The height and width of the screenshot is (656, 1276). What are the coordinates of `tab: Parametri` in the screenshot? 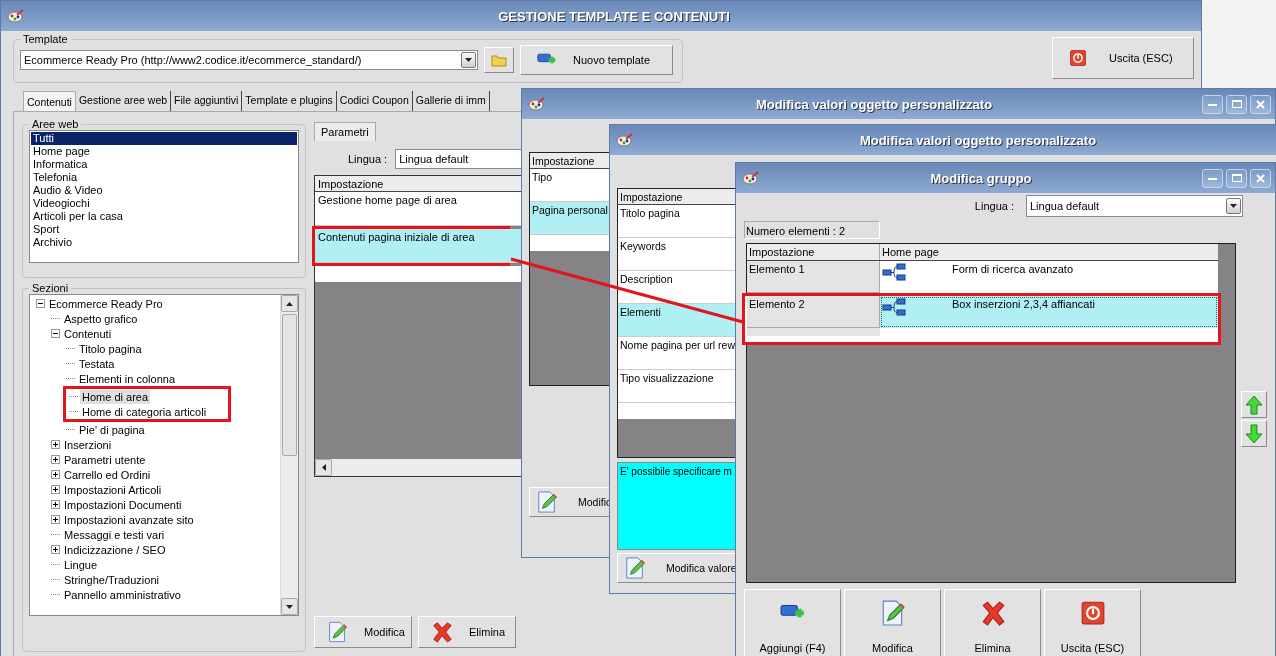 It's located at (345, 131).